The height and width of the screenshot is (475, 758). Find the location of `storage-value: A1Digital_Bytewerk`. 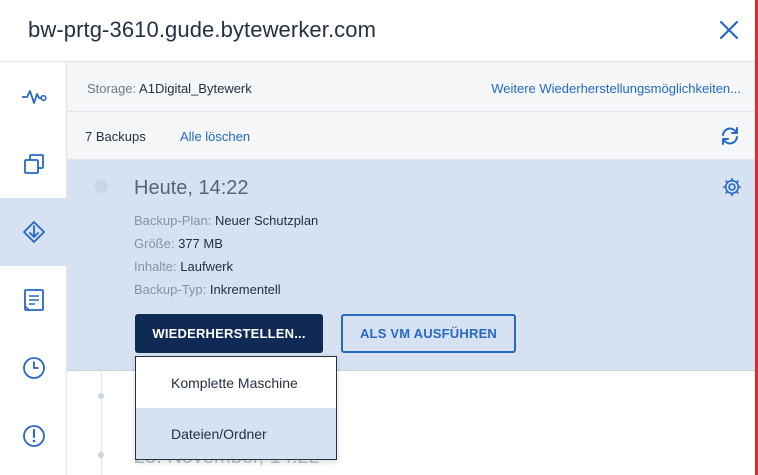

storage-value: A1Digital_Bytewerk is located at coordinates (195, 88).